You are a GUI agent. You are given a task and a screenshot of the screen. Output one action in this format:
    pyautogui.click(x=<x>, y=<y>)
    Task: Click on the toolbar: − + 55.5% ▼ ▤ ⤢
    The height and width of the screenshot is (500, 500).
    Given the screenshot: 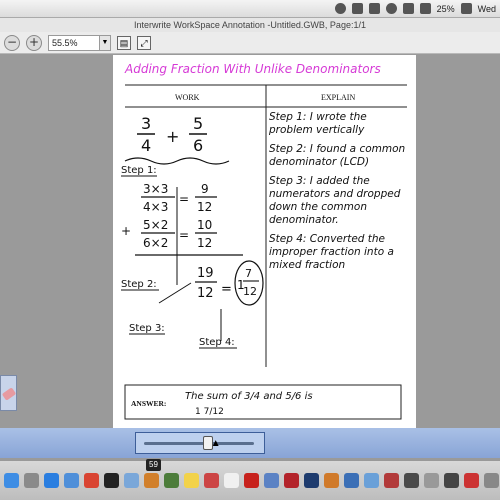 What is the action you would take?
    pyautogui.click(x=250, y=43)
    